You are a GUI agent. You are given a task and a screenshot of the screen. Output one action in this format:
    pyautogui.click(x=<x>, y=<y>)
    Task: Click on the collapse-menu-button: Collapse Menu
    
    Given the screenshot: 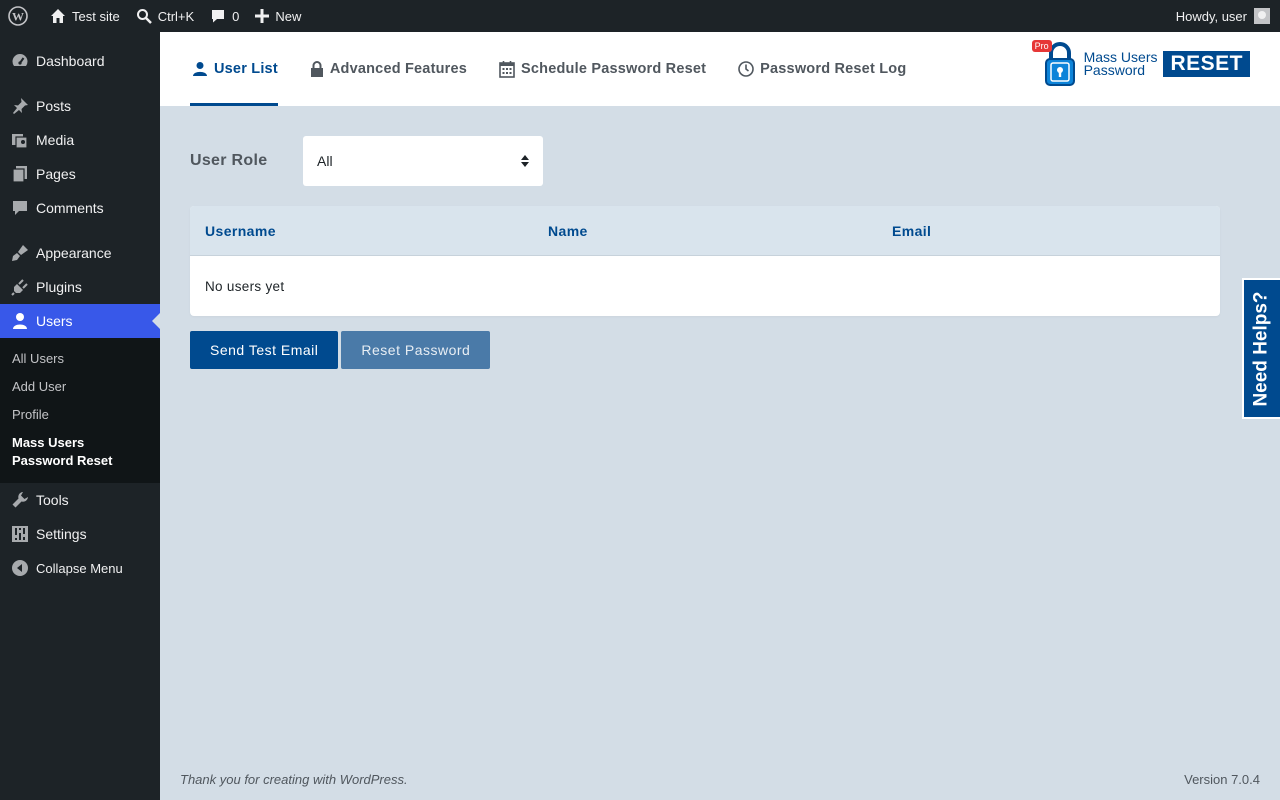 What is the action you would take?
    pyautogui.click(x=80, y=568)
    